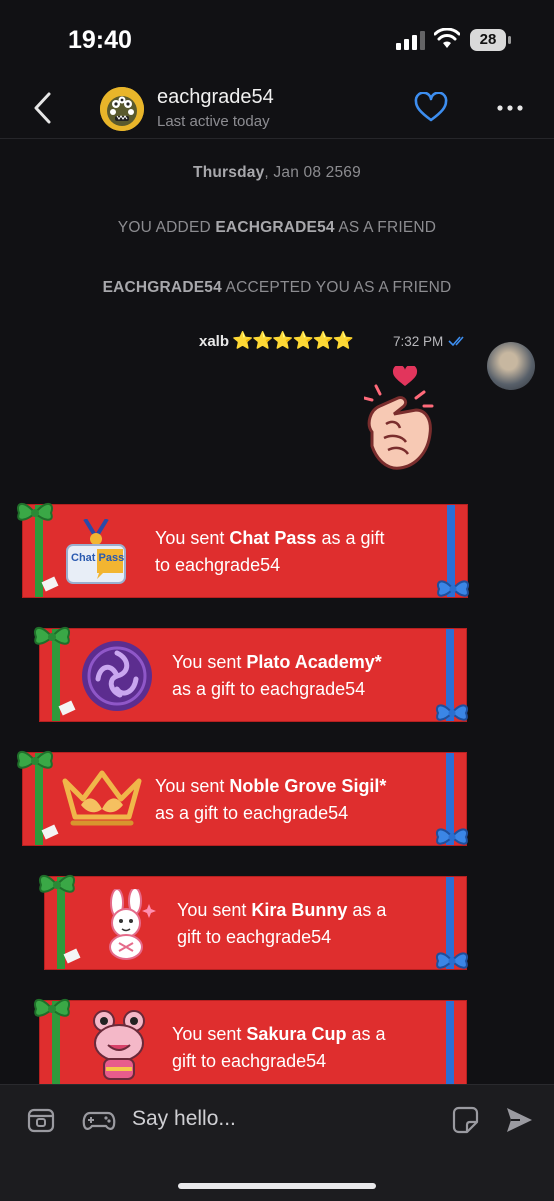  What do you see at coordinates (117, 676) in the screenshot?
I see `plato-academy-icon` at bounding box center [117, 676].